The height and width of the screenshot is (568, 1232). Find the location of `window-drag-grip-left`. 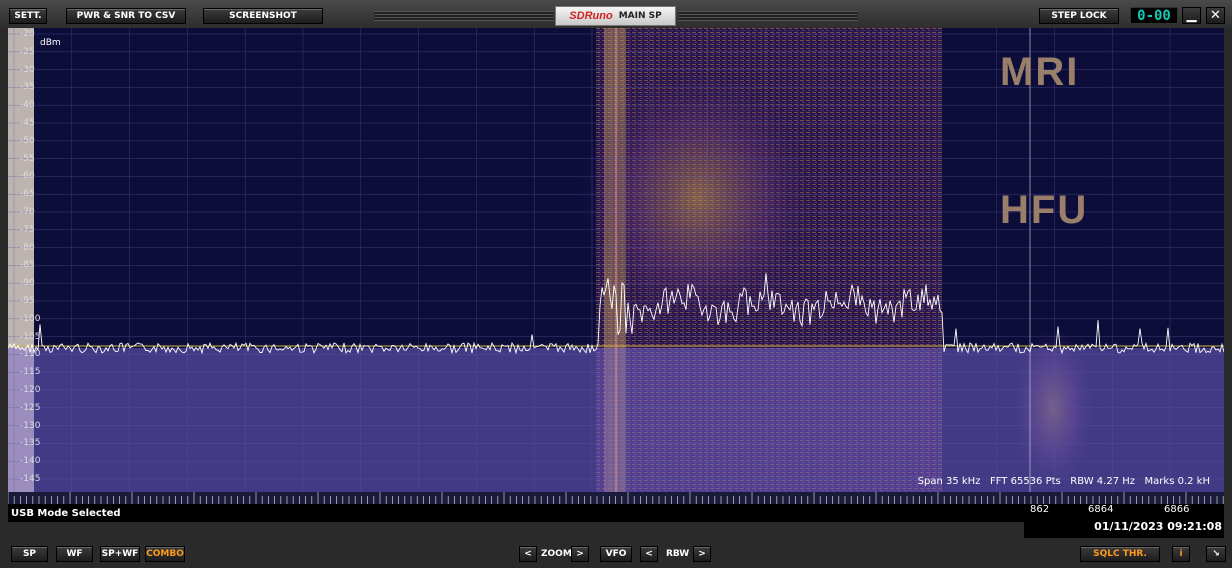

window-drag-grip-left is located at coordinates (464, 16).